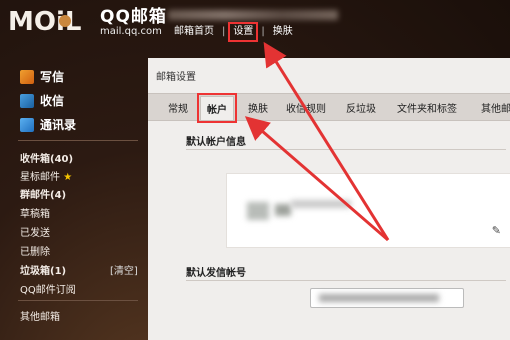 The height and width of the screenshot is (340, 510). Describe the element at coordinates (52, 101) in the screenshot. I see `inbox-label: 收信` at that location.